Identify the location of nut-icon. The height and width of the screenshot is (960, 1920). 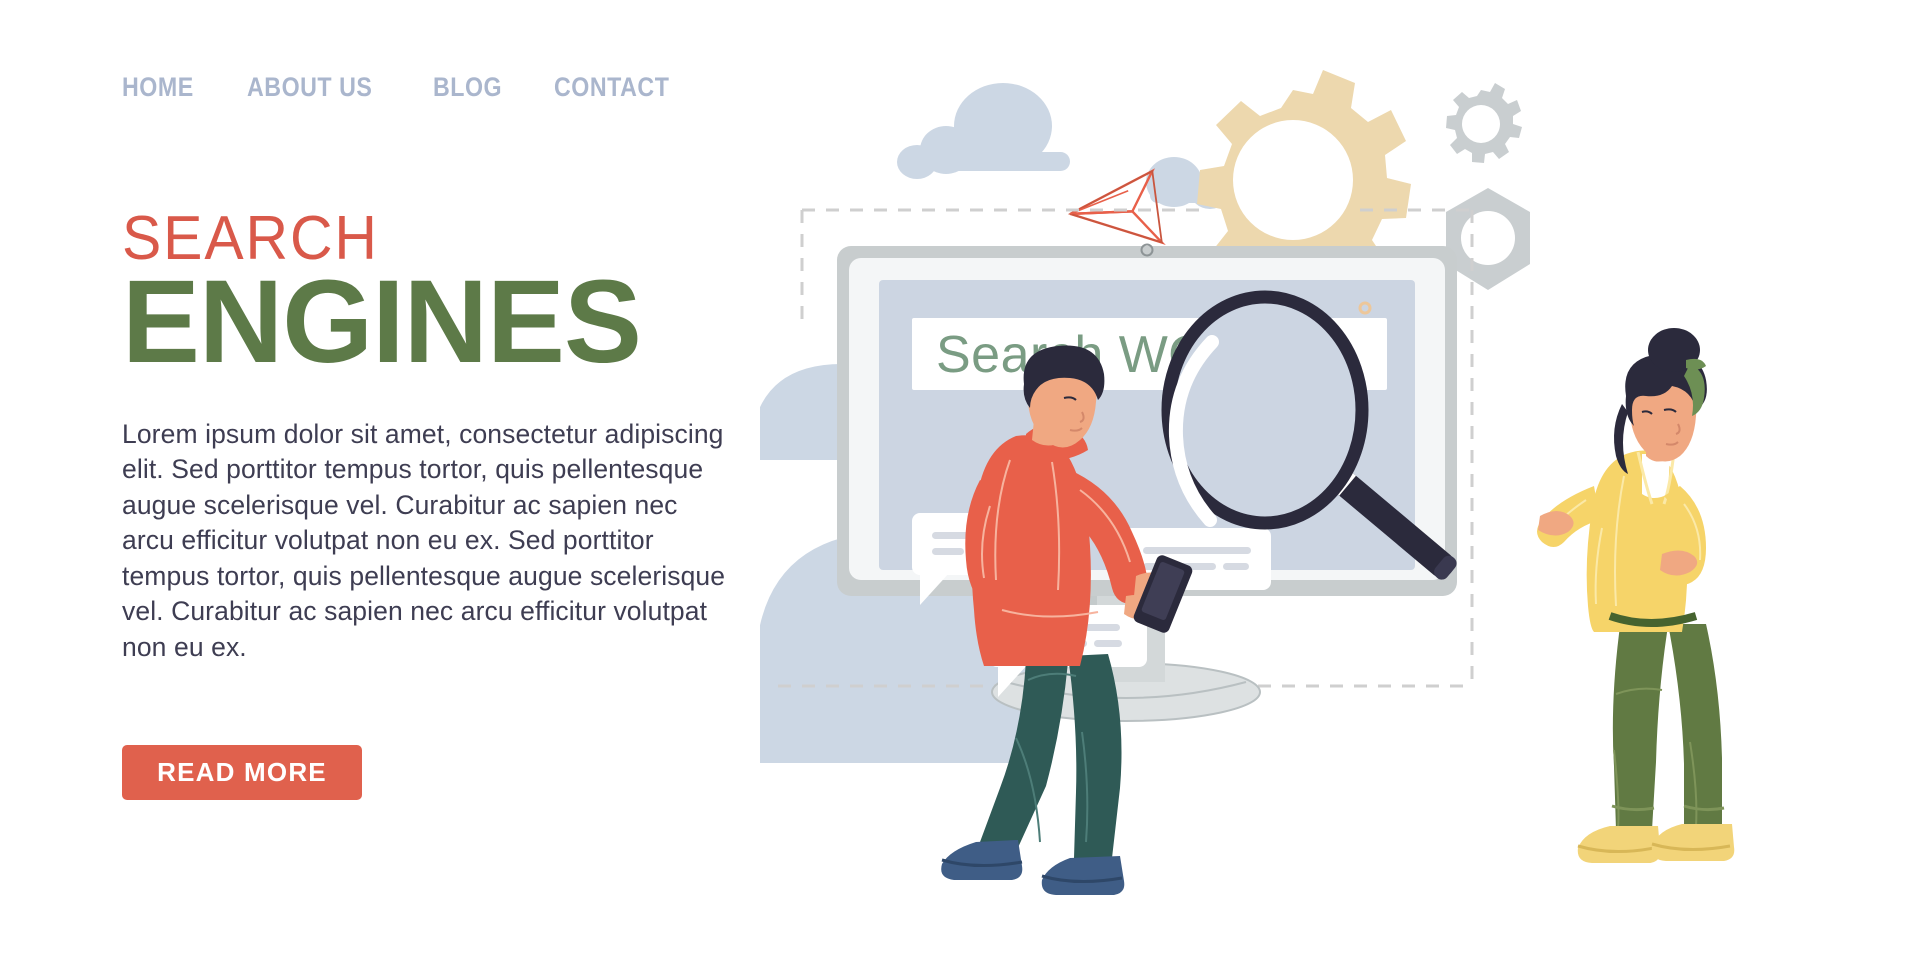
(1488, 239).